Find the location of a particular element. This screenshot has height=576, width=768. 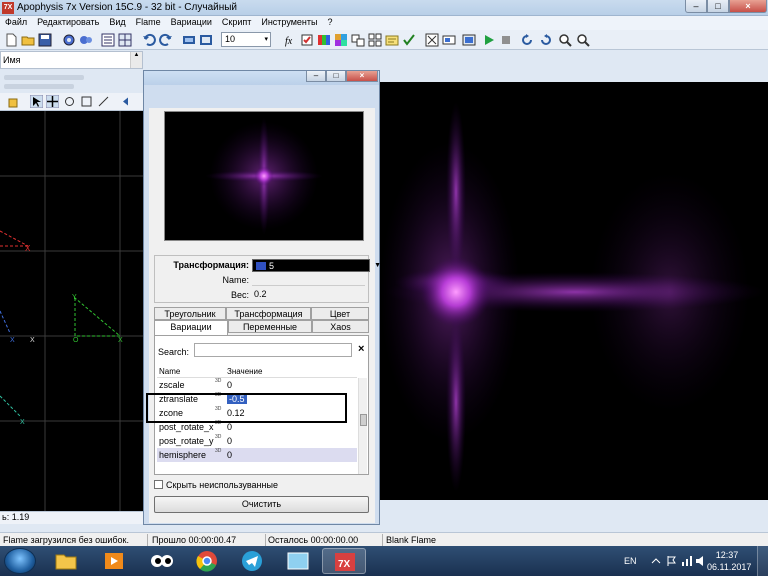

options-icon is located at coordinates (392, 40).